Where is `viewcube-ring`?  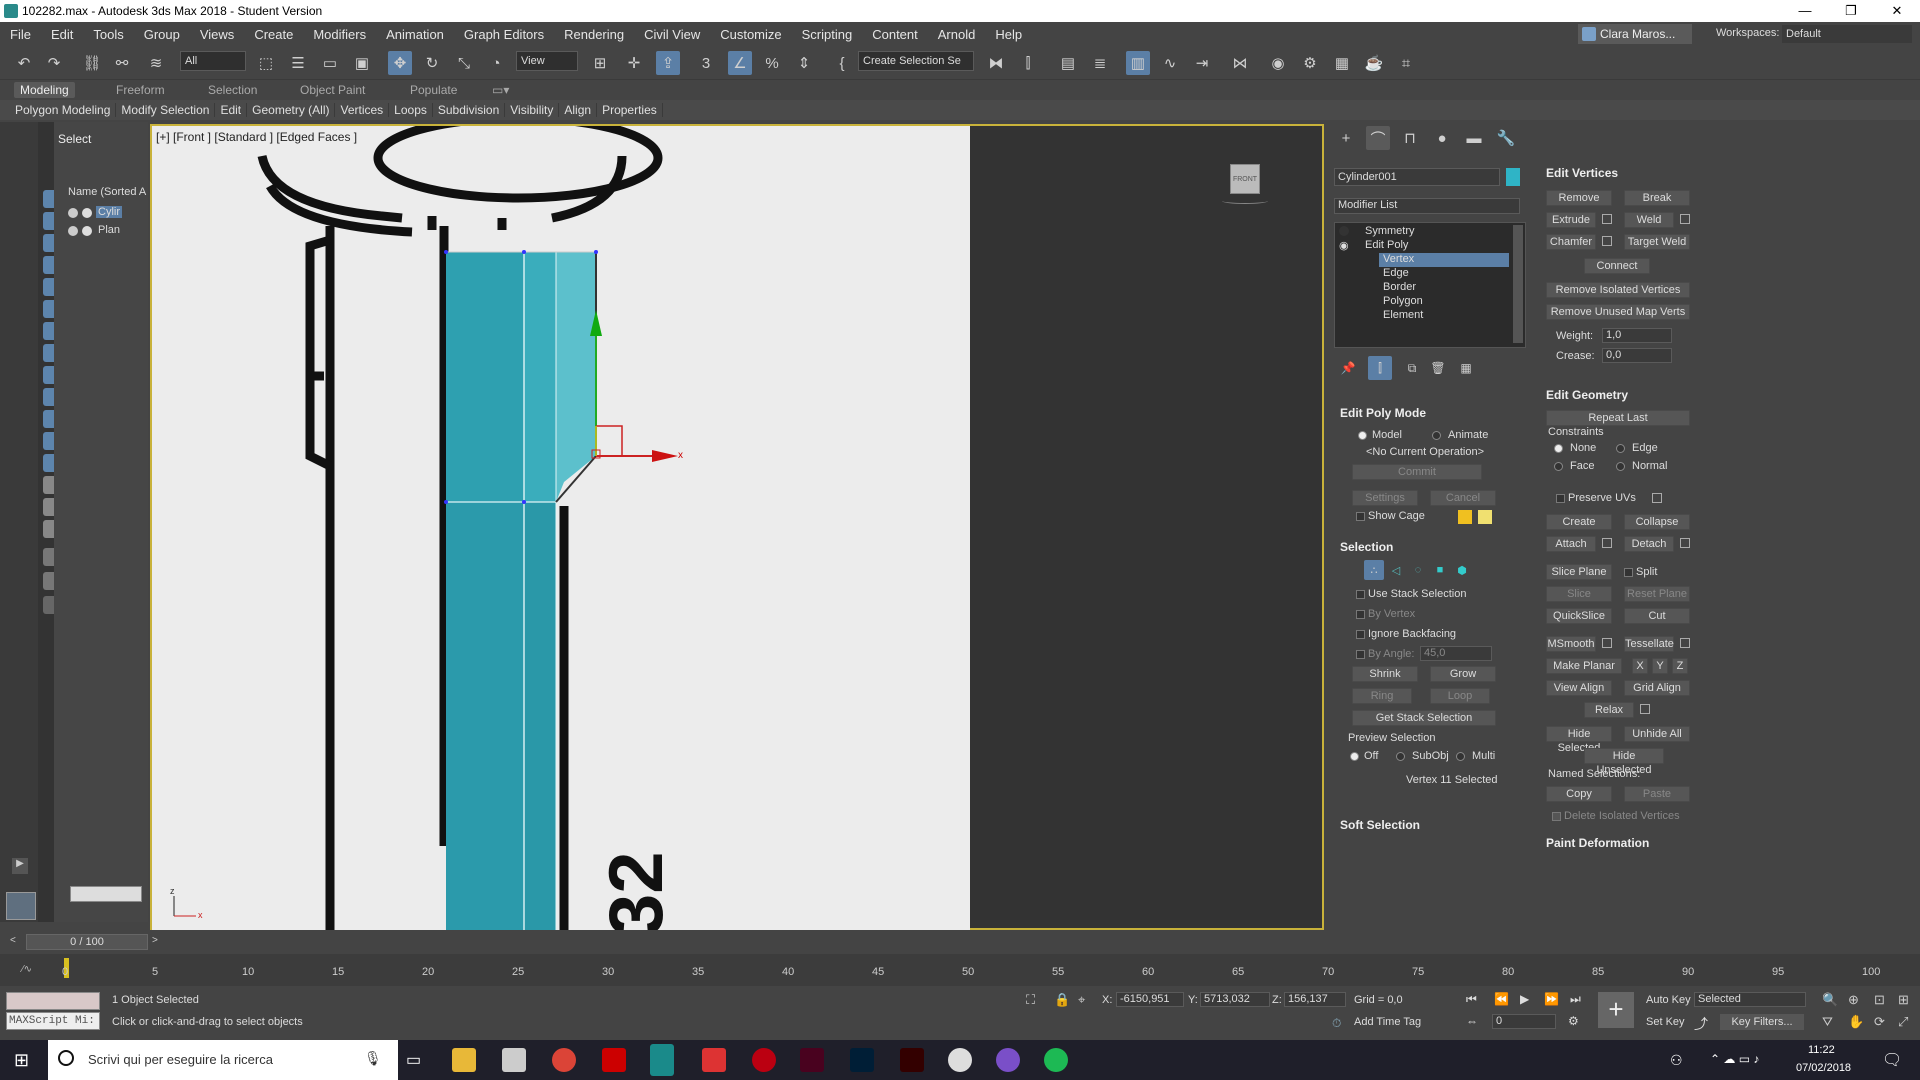
viewcube-ring is located at coordinates (1245, 201).